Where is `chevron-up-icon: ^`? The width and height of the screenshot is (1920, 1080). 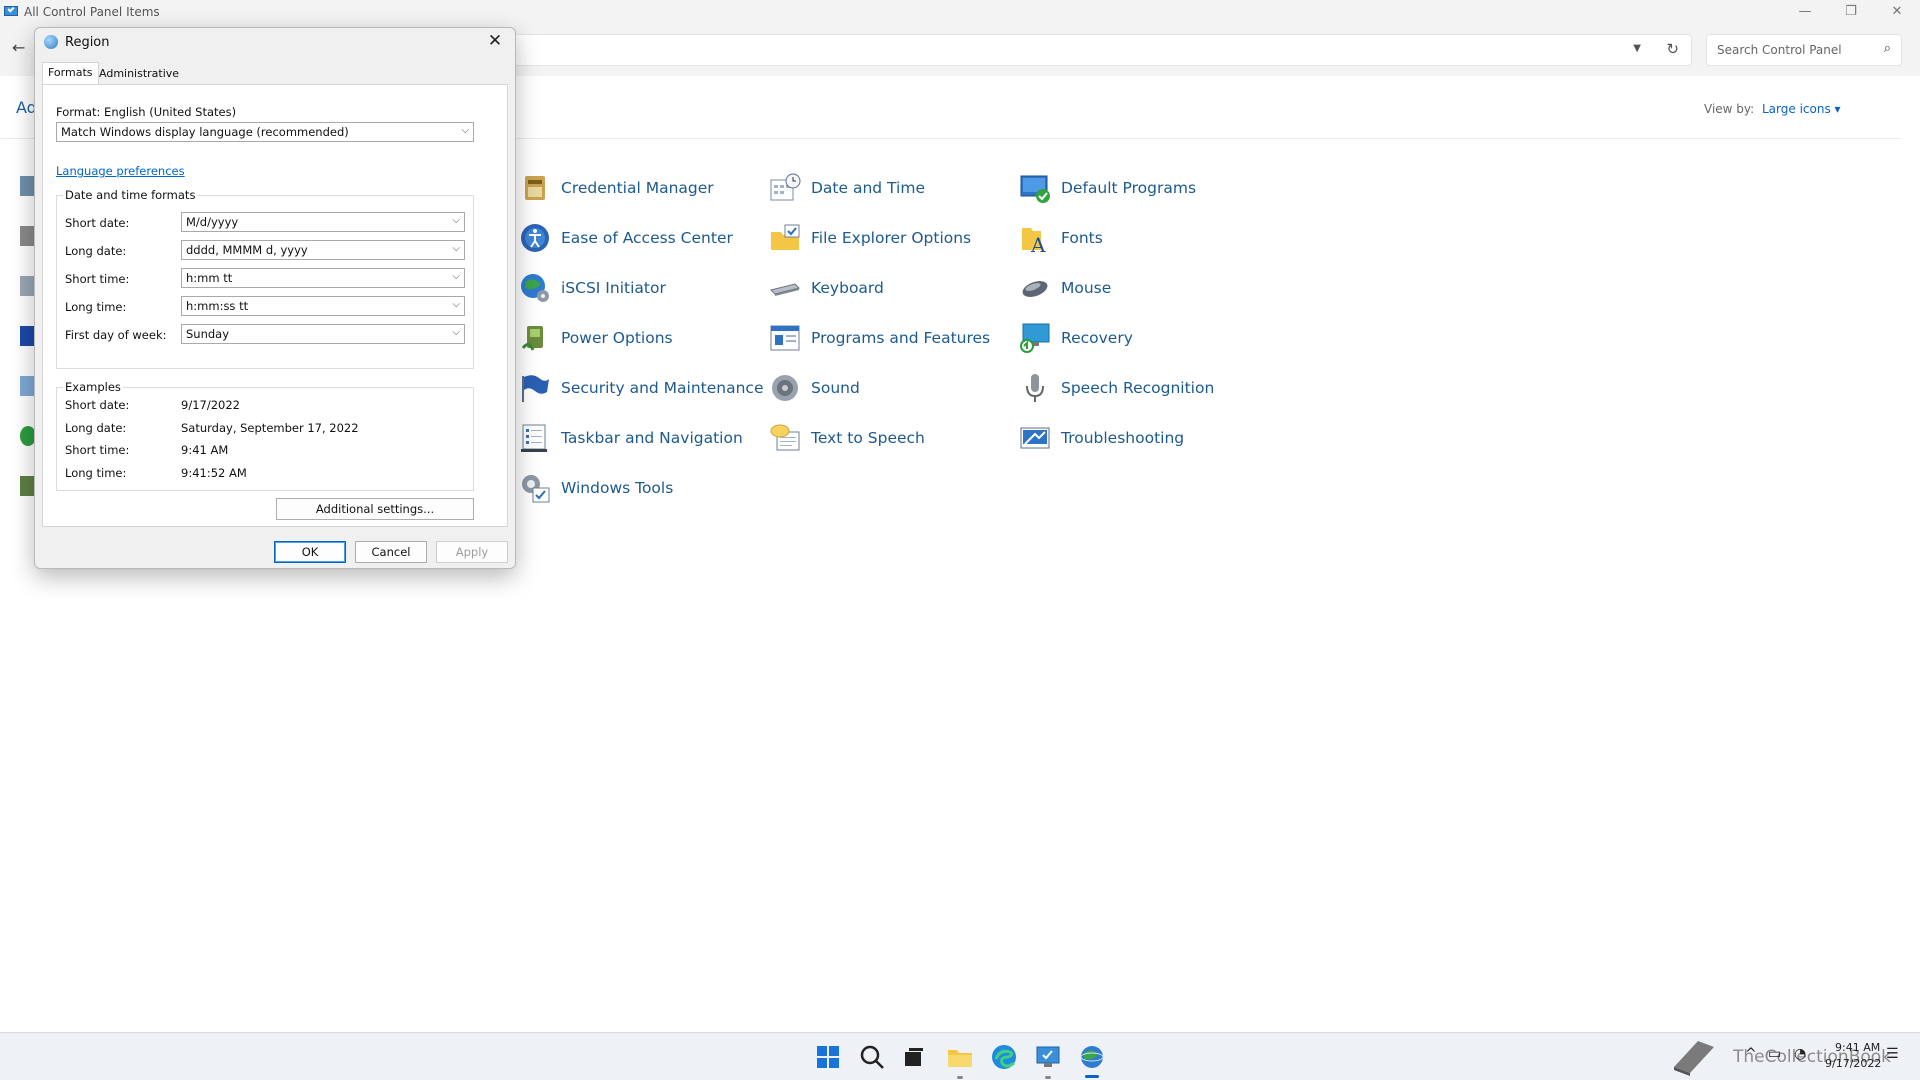
chevron-up-icon: ^ is located at coordinates (1751, 1054).